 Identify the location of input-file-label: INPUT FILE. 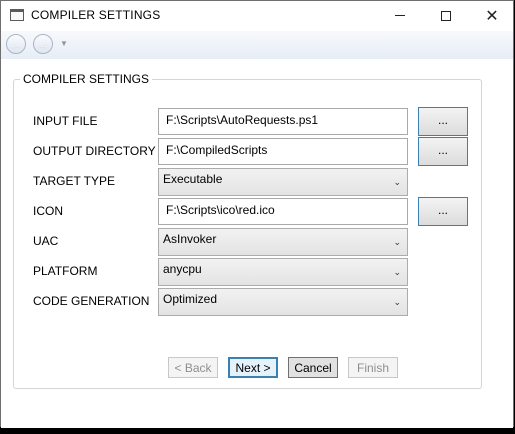
(65, 121).